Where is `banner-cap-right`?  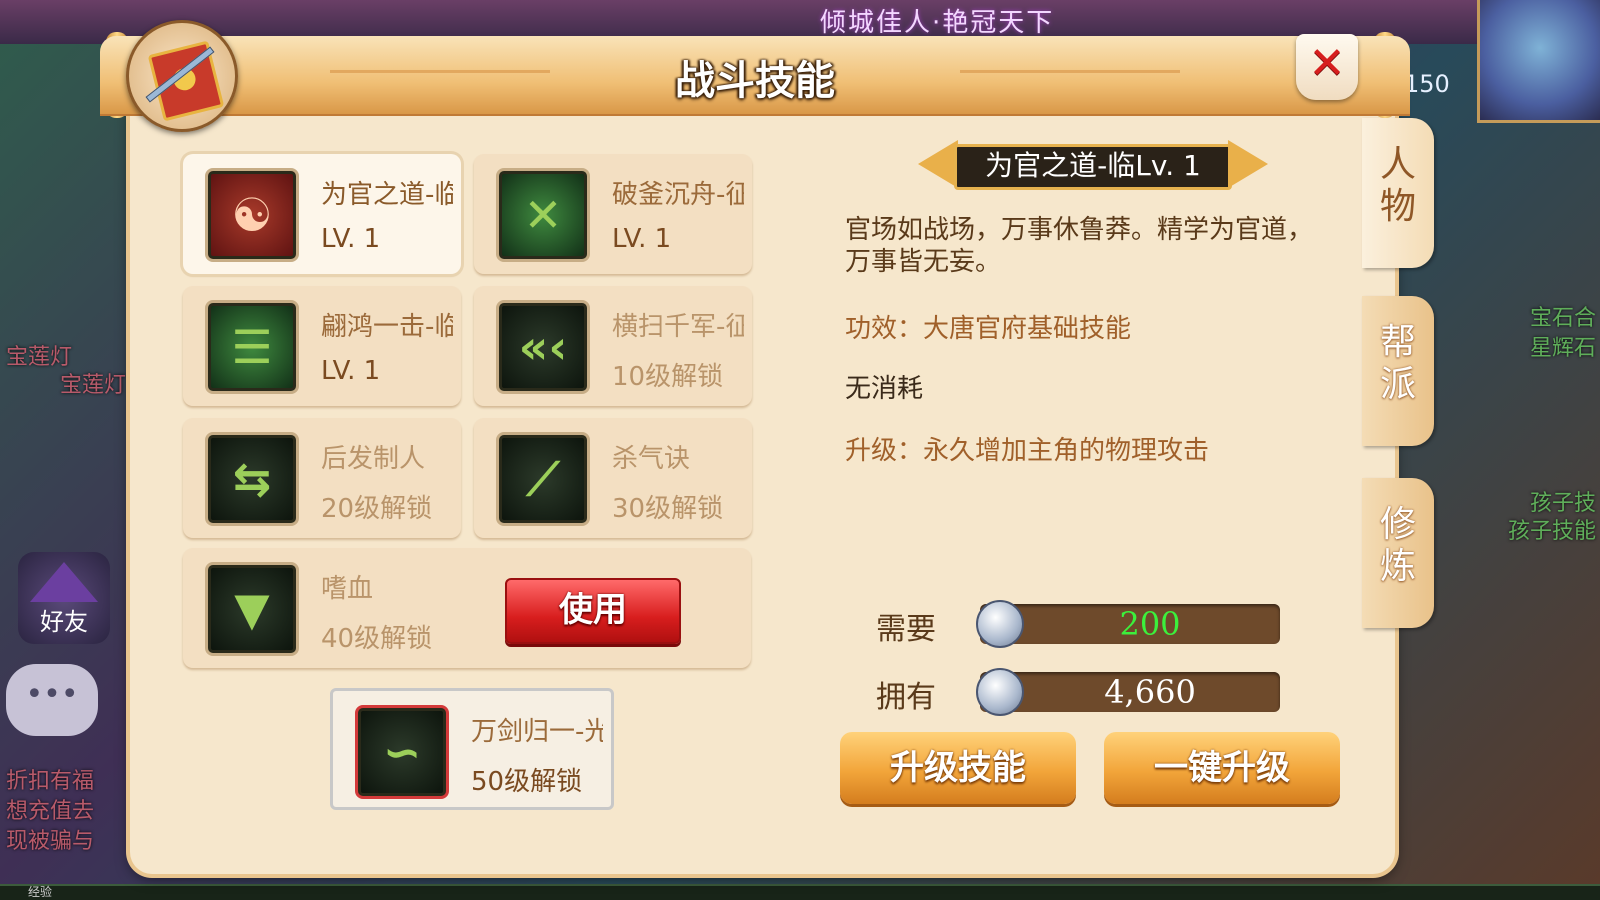 banner-cap-right is located at coordinates (1248, 164).